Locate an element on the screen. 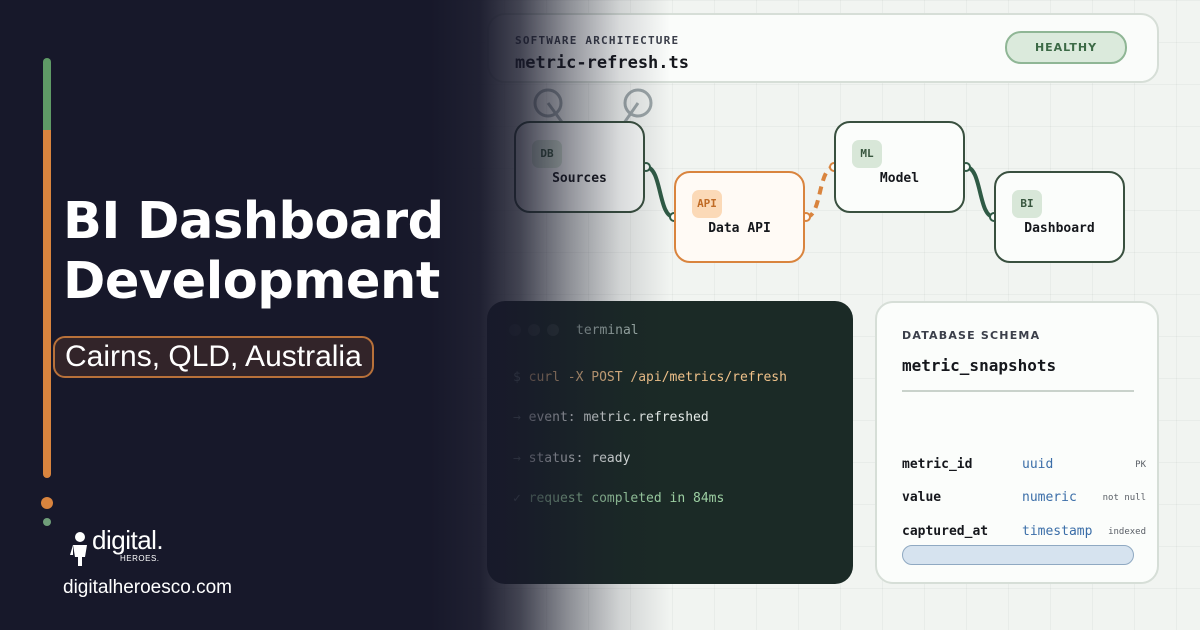 The width and height of the screenshot is (1200, 630). ml-icon: ML is located at coordinates (867, 154).